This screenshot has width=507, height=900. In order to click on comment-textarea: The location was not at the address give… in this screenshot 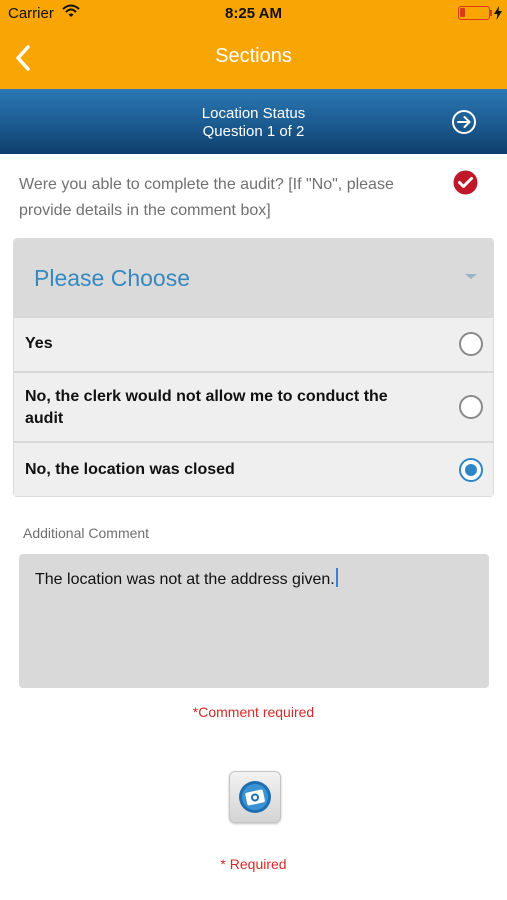, I will do `click(254, 621)`.